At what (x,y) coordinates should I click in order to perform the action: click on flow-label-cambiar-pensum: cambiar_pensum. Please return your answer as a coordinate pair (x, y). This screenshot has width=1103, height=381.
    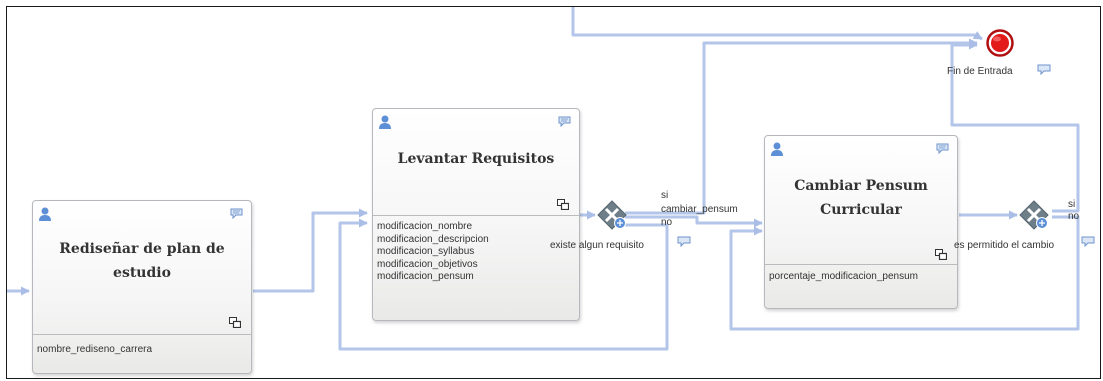
    Looking at the image, I should click on (699, 209).